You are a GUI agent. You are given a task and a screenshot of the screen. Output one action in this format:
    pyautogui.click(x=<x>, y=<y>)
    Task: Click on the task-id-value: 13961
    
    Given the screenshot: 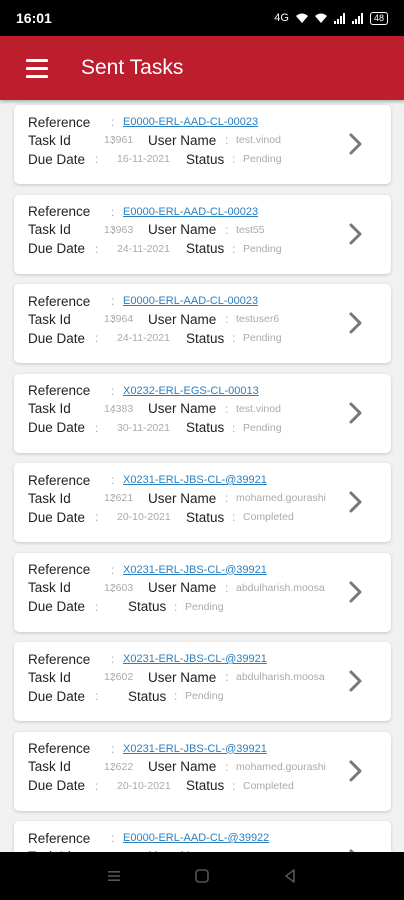 What is the action you would take?
    pyautogui.click(x=119, y=140)
    